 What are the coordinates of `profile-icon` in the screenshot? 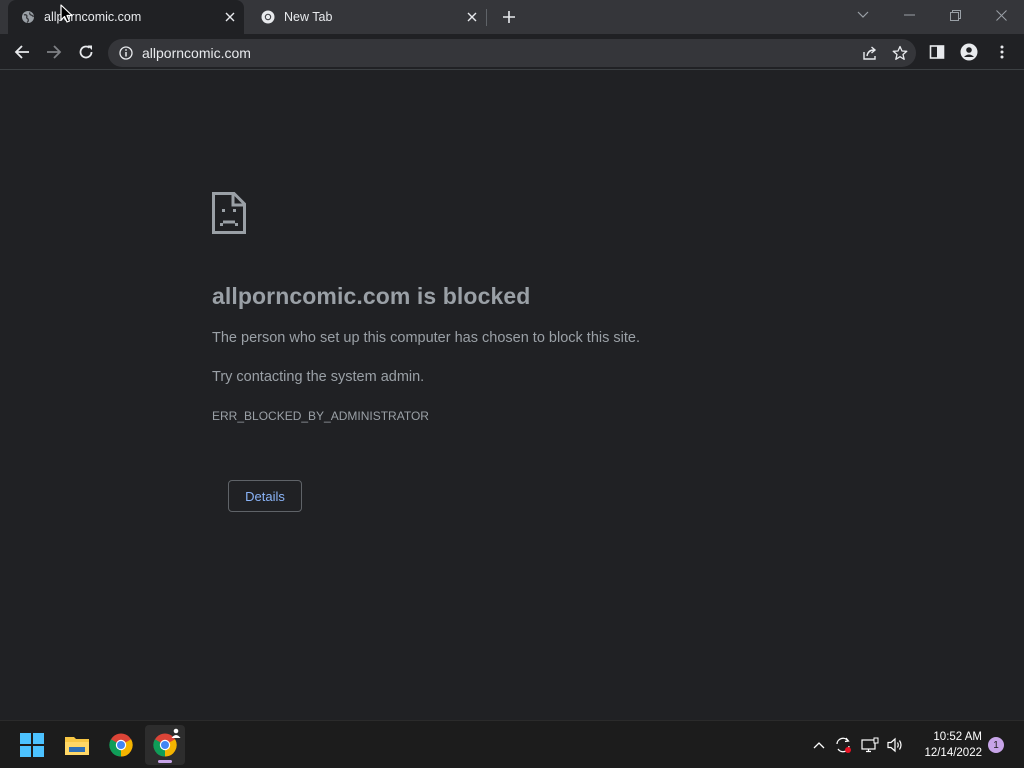 It's located at (969, 52).